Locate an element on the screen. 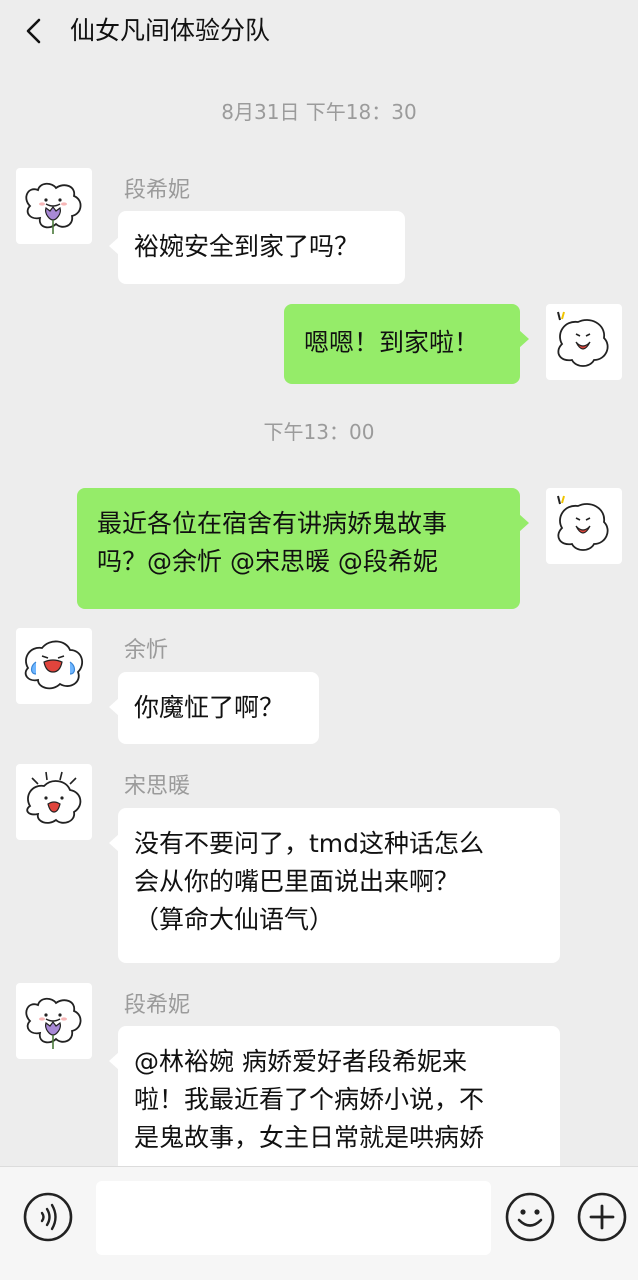 The height and width of the screenshot is (1280, 638). crying-character-avatar is located at coordinates (54, 665).